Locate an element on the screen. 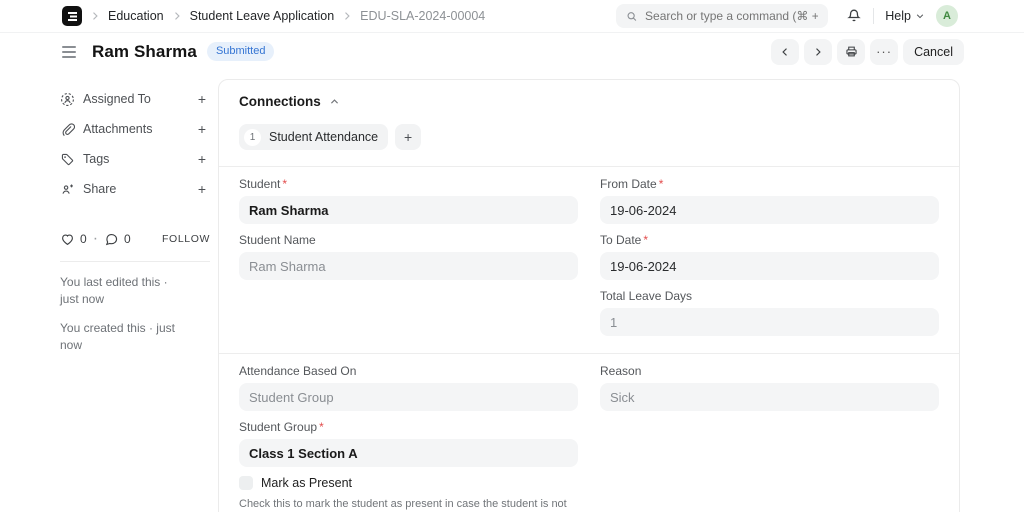 The image size is (1024, 512). paperclip-icon is located at coordinates (68, 129).